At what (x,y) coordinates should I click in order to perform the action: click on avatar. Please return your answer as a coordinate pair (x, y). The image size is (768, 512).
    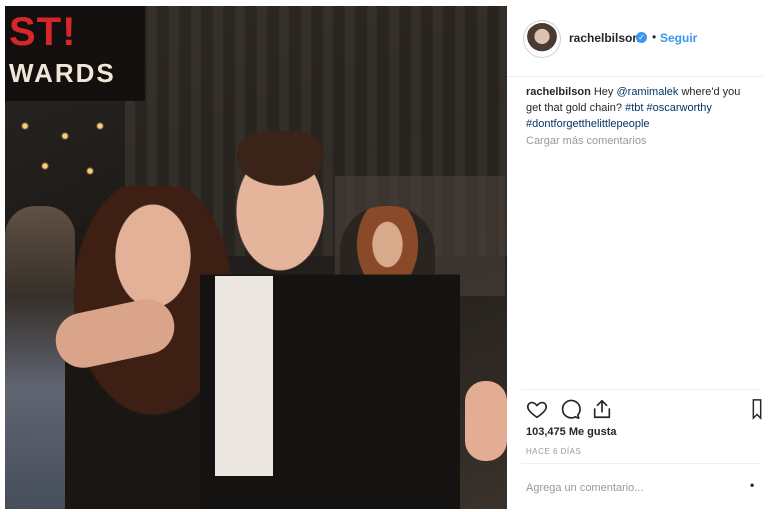
    Looking at the image, I should click on (542, 39).